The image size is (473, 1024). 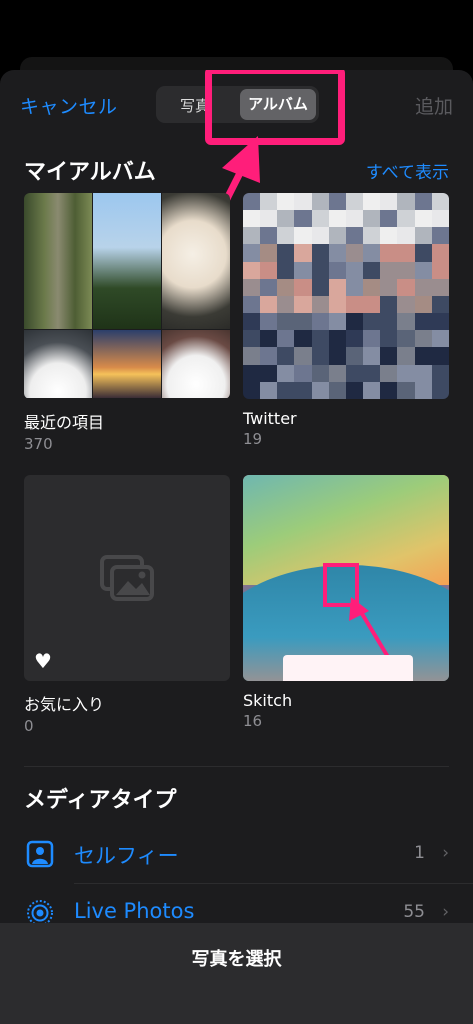 I want to click on album-skitch: Skitch 16, so click(x=346, y=602).